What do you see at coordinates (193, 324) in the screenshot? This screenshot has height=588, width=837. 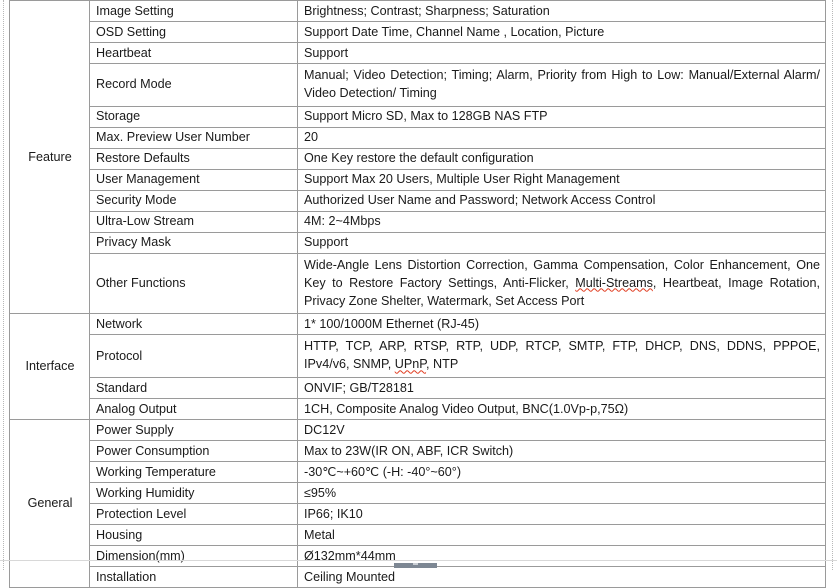 I see `spec-item-name: Network` at bounding box center [193, 324].